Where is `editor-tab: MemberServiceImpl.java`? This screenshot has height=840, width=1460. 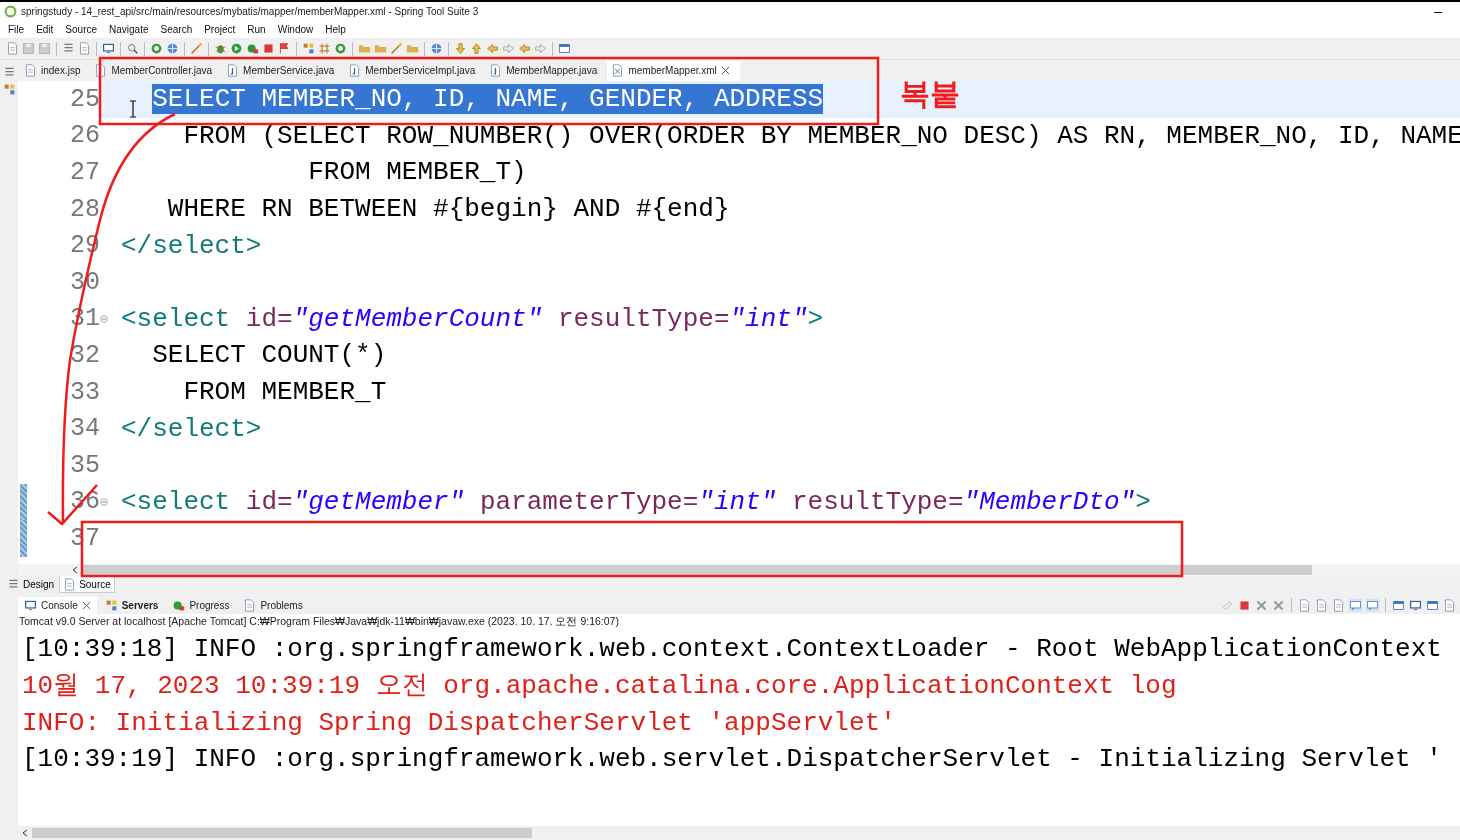 editor-tab: MemberServiceImpl.java is located at coordinates (415, 71).